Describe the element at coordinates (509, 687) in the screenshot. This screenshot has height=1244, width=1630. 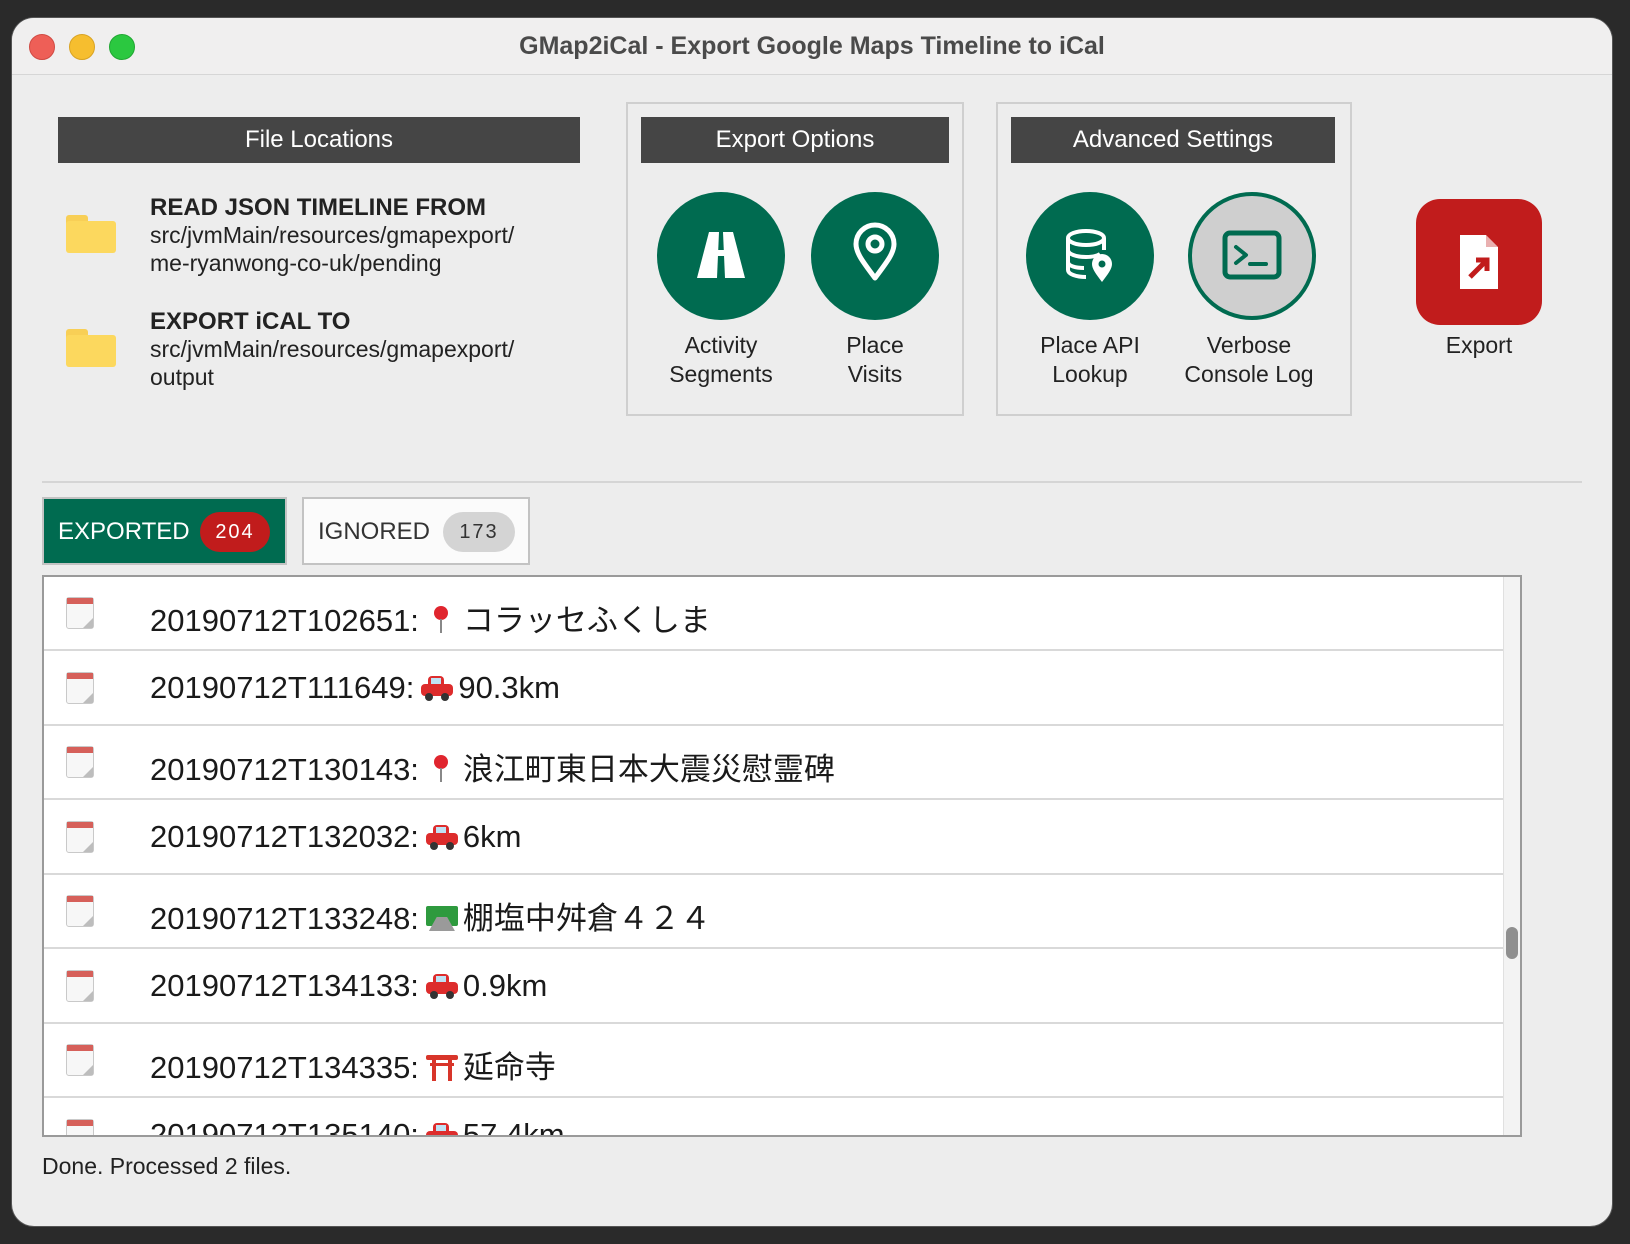
I see `event-description: 90.3km` at that location.